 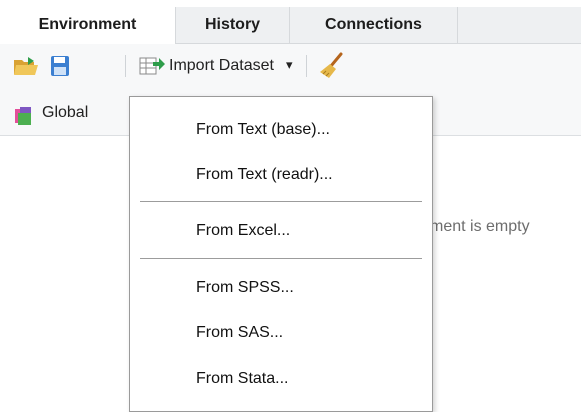 What do you see at coordinates (60, 68) in the screenshot?
I see `save-icon` at bounding box center [60, 68].